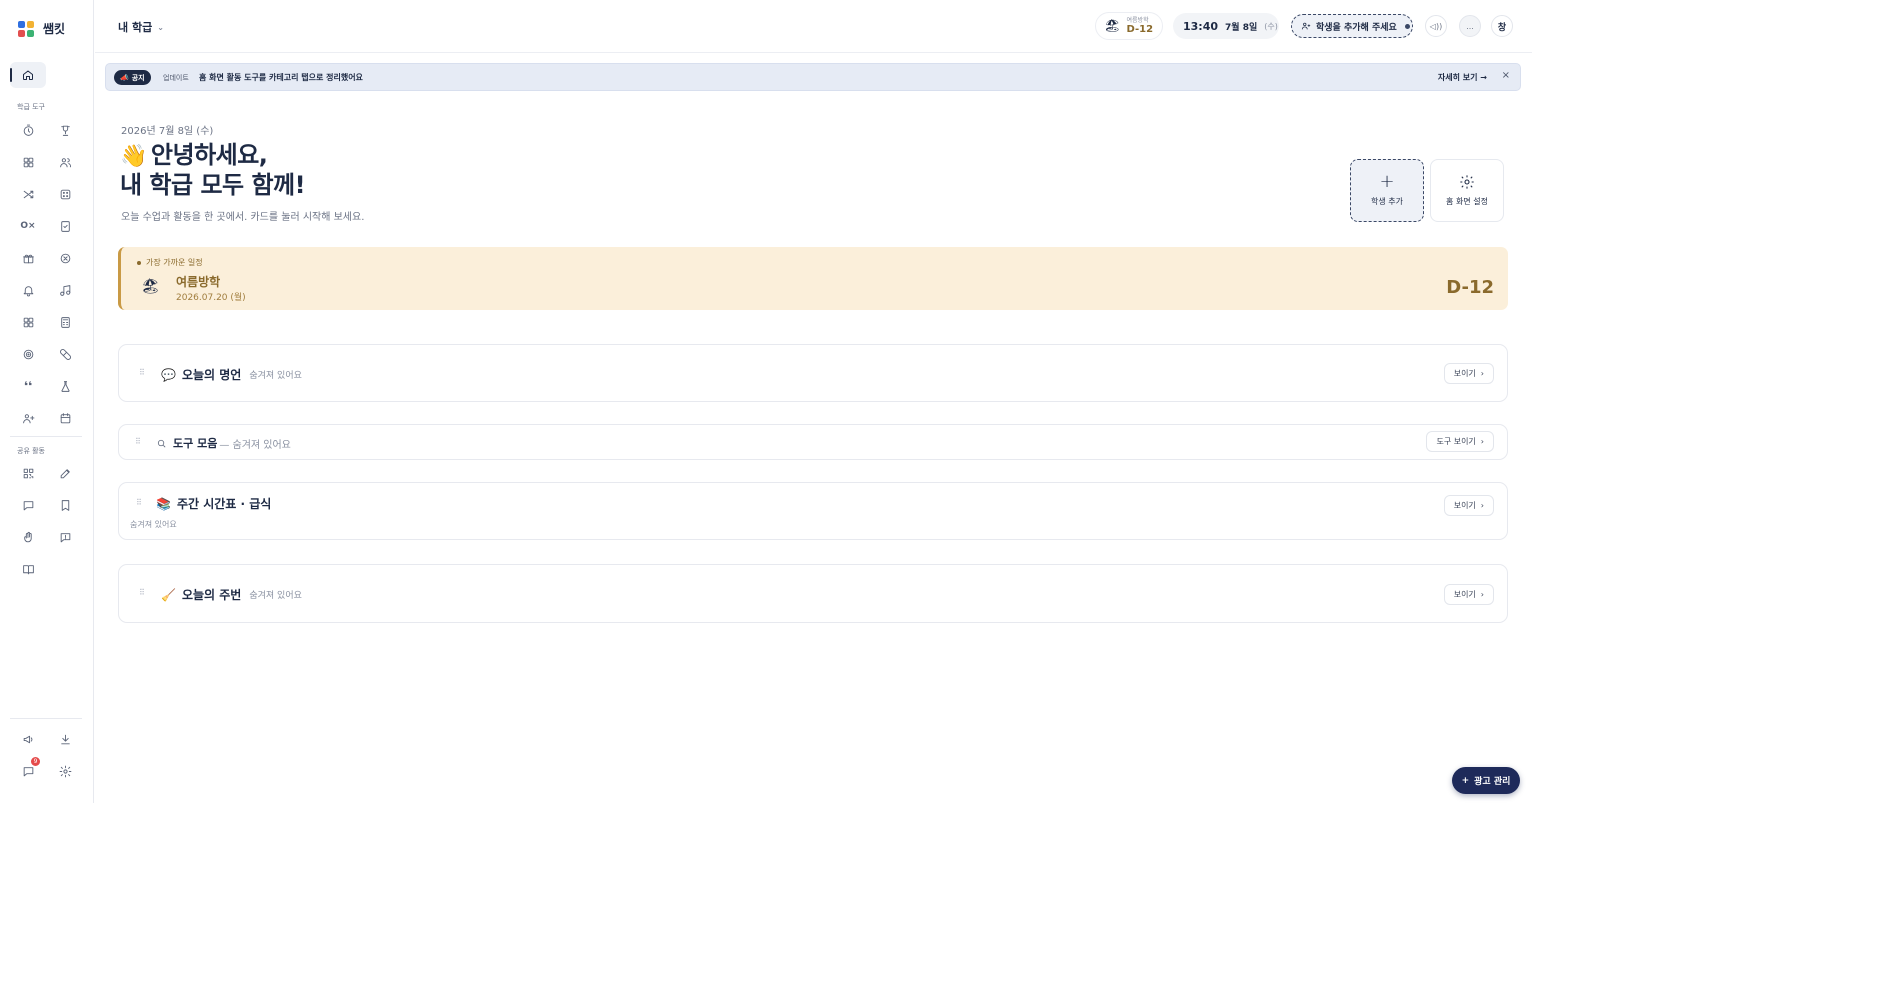 This screenshot has width=1890, height=994. I want to click on app-name: 쌤킷, so click(54, 29).